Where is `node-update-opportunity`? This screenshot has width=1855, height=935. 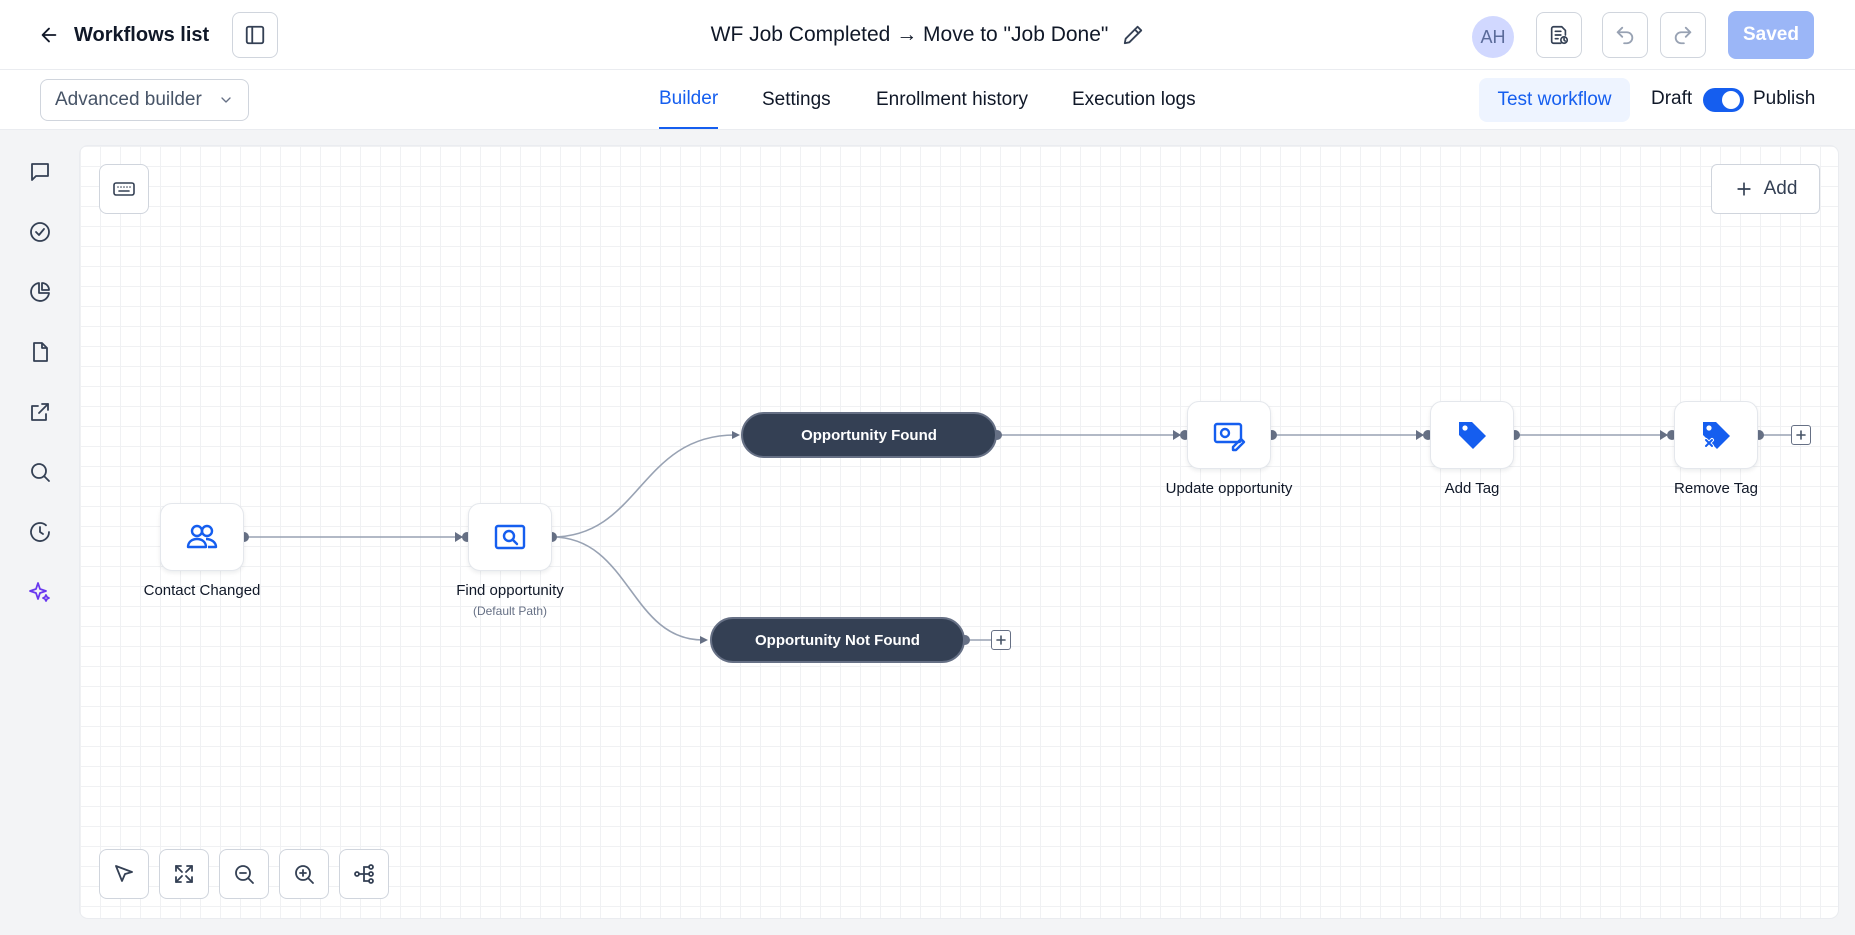 node-update-opportunity is located at coordinates (1229, 435).